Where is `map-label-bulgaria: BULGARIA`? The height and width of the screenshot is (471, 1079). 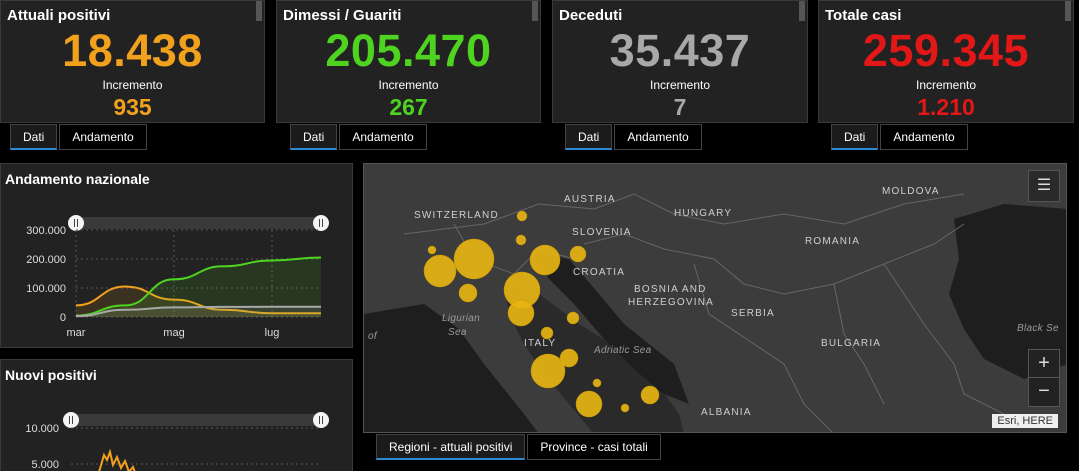 map-label-bulgaria: BULGARIA is located at coordinates (851, 343).